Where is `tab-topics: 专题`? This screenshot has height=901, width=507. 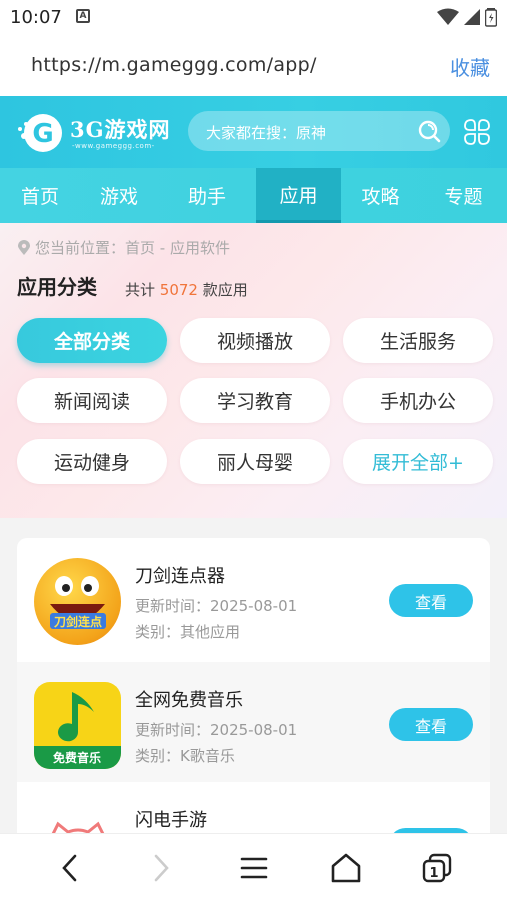
tab-topics: 专题 is located at coordinates (463, 195).